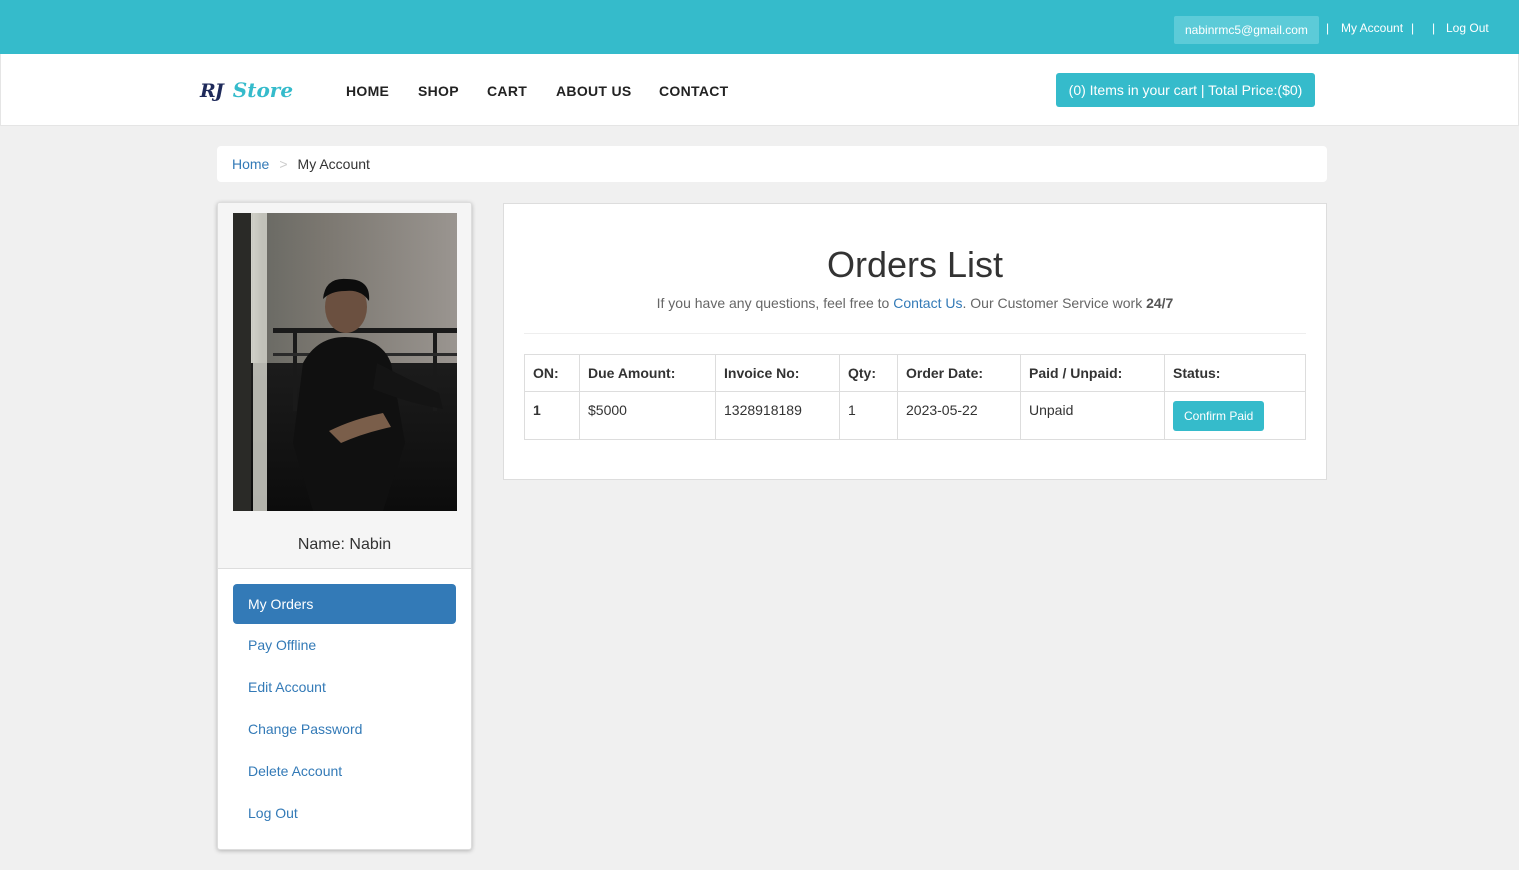 The height and width of the screenshot is (870, 1519). I want to click on nav-about-us: ABOUT US, so click(594, 91).